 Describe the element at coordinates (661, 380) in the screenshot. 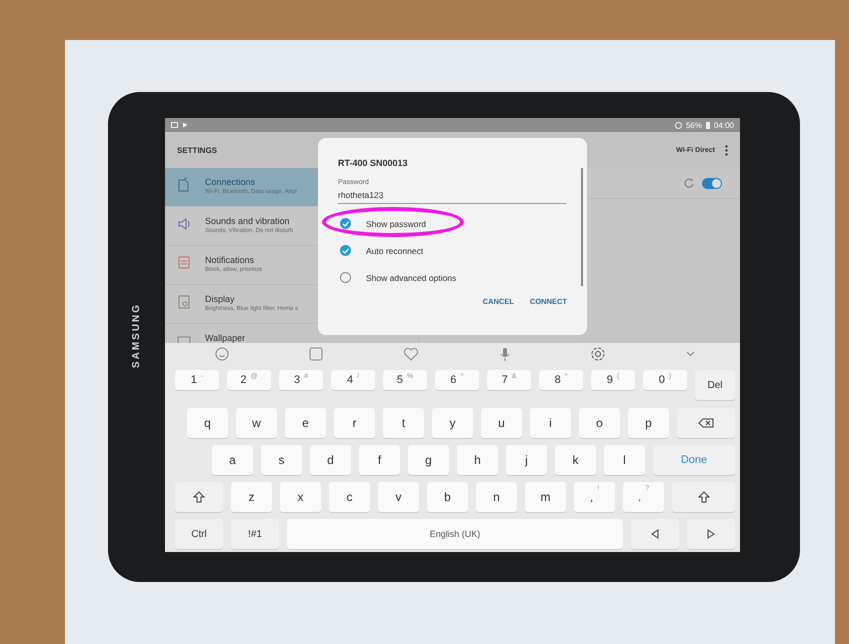

I see `key-label: 0` at that location.